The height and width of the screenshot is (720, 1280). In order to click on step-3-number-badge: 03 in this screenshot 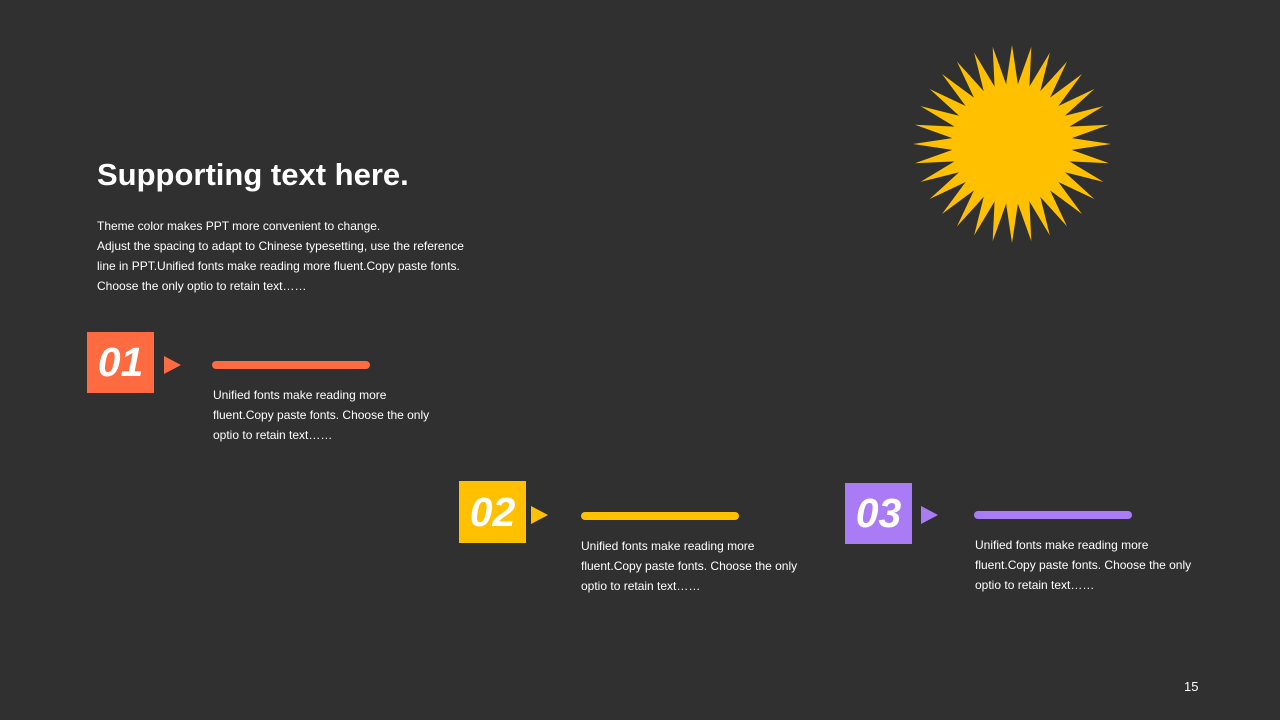, I will do `click(878, 513)`.